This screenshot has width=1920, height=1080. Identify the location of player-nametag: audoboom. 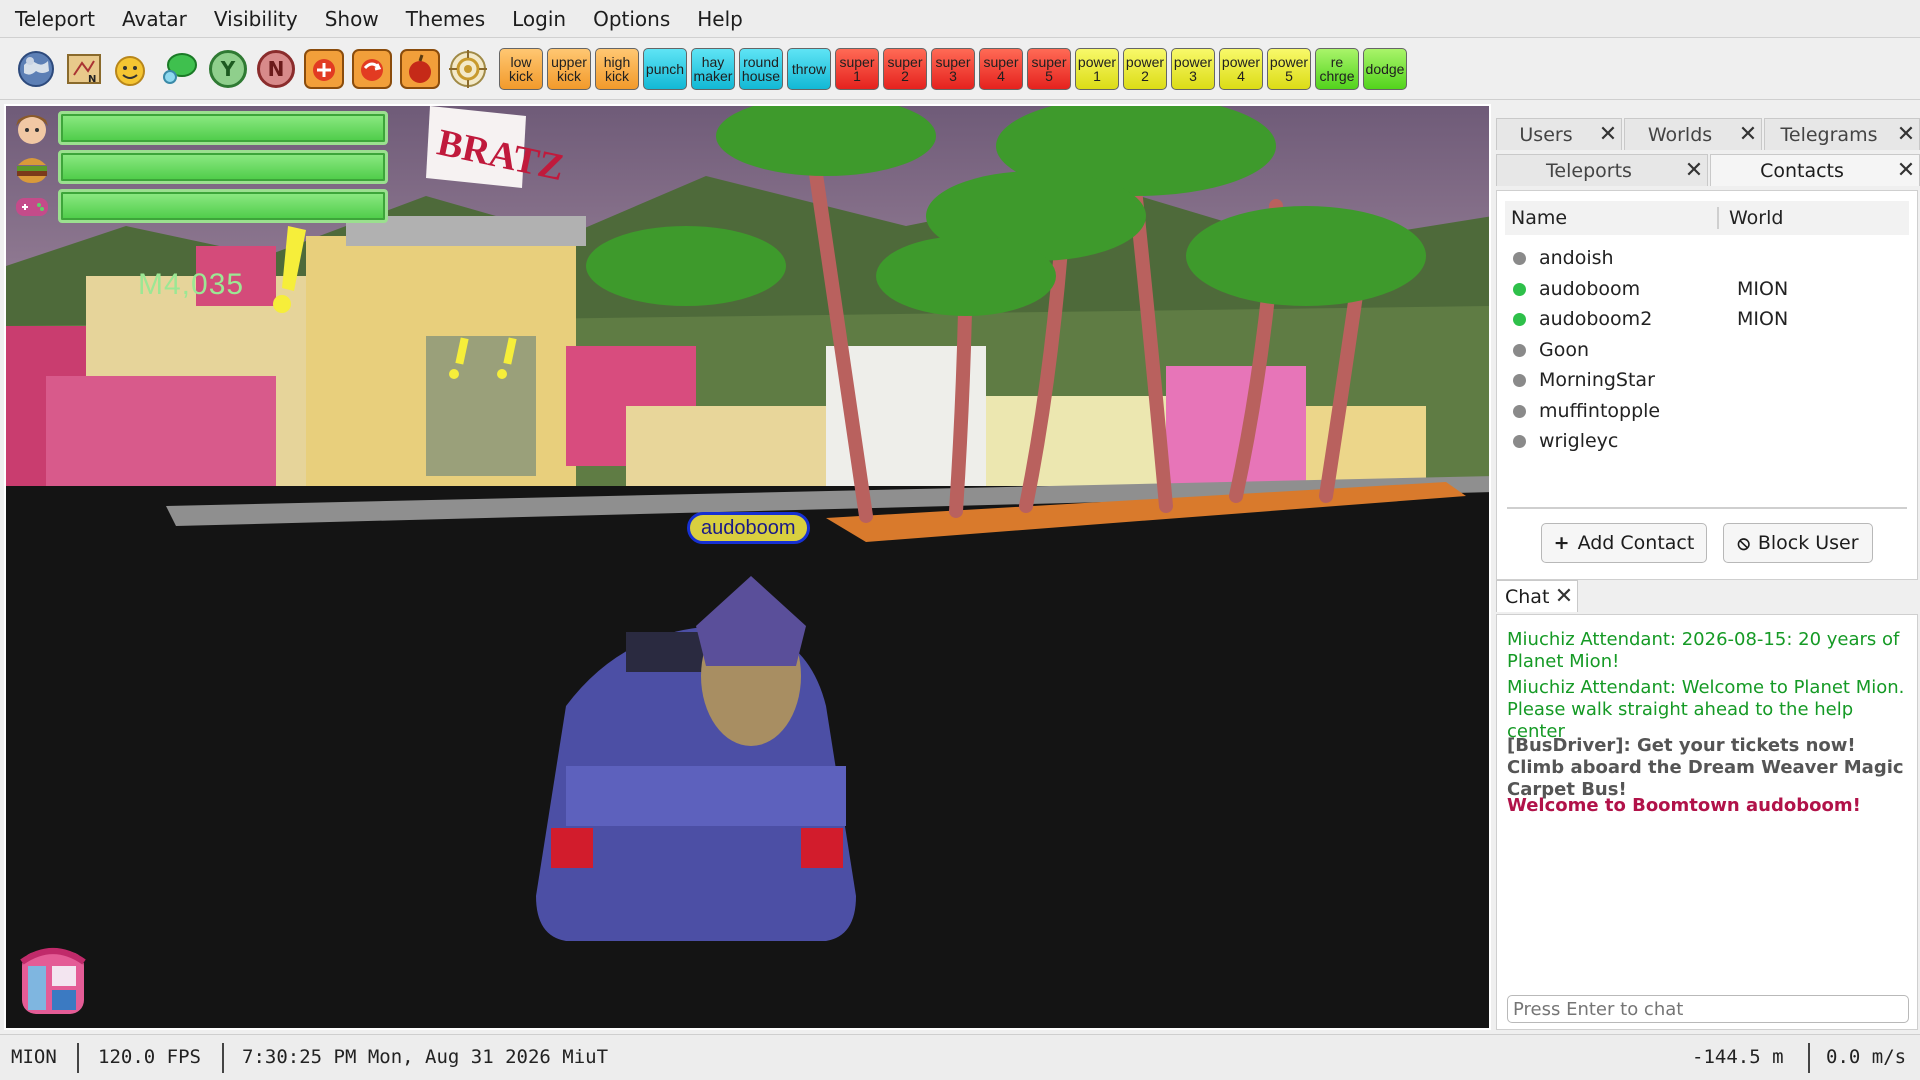
(748, 528).